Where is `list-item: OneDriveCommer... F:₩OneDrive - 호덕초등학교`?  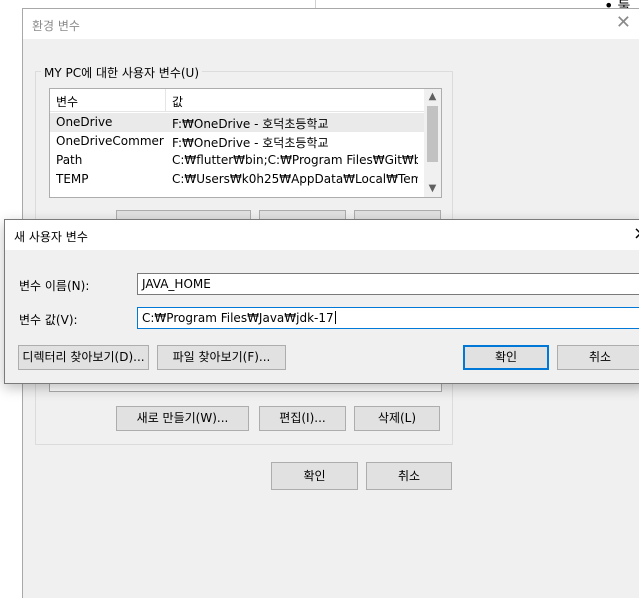 list-item: OneDriveCommer... F:₩OneDrive - 호덕초등학교 is located at coordinates (237, 141).